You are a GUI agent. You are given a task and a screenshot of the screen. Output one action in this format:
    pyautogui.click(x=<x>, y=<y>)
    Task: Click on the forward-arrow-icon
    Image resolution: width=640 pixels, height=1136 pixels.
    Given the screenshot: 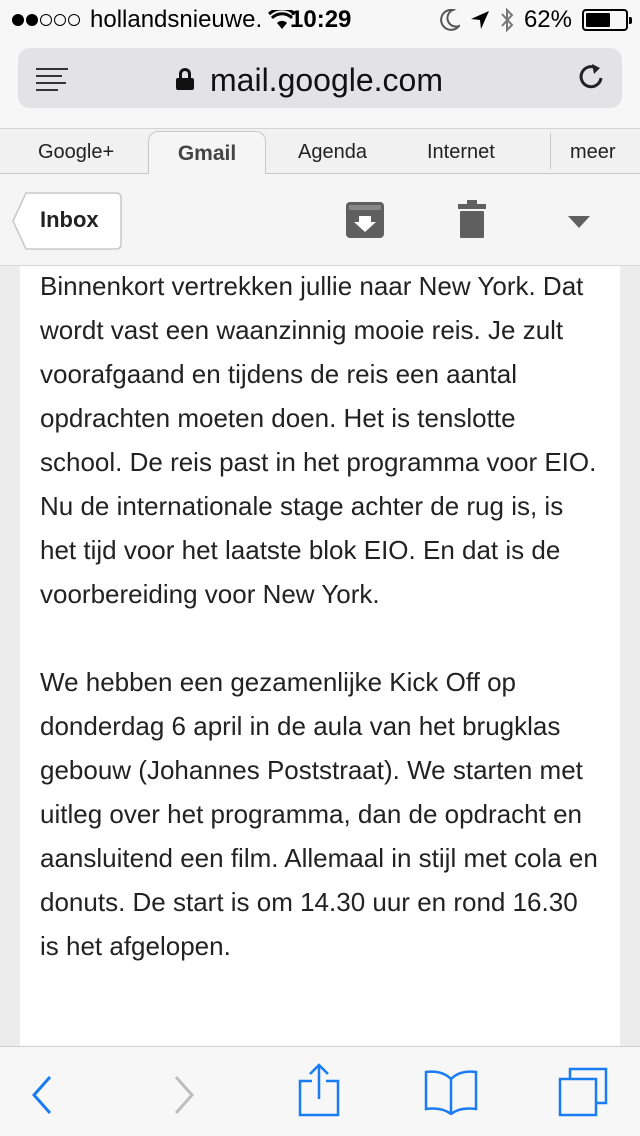 What is the action you would take?
    pyautogui.click(x=184, y=1095)
    